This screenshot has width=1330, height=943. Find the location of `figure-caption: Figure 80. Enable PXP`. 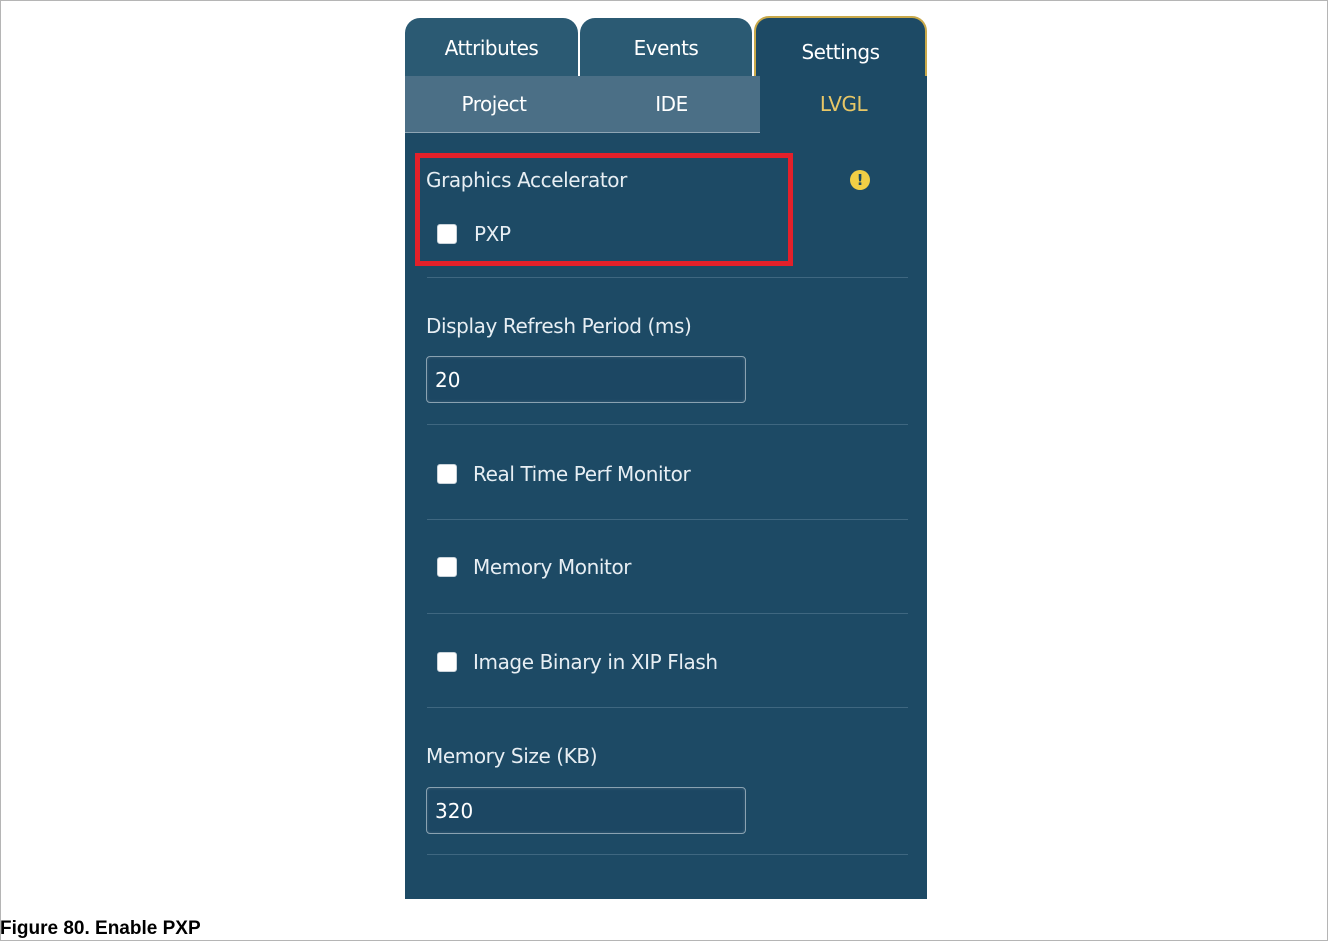

figure-caption: Figure 80. Enable PXP is located at coordinates (100, 928).